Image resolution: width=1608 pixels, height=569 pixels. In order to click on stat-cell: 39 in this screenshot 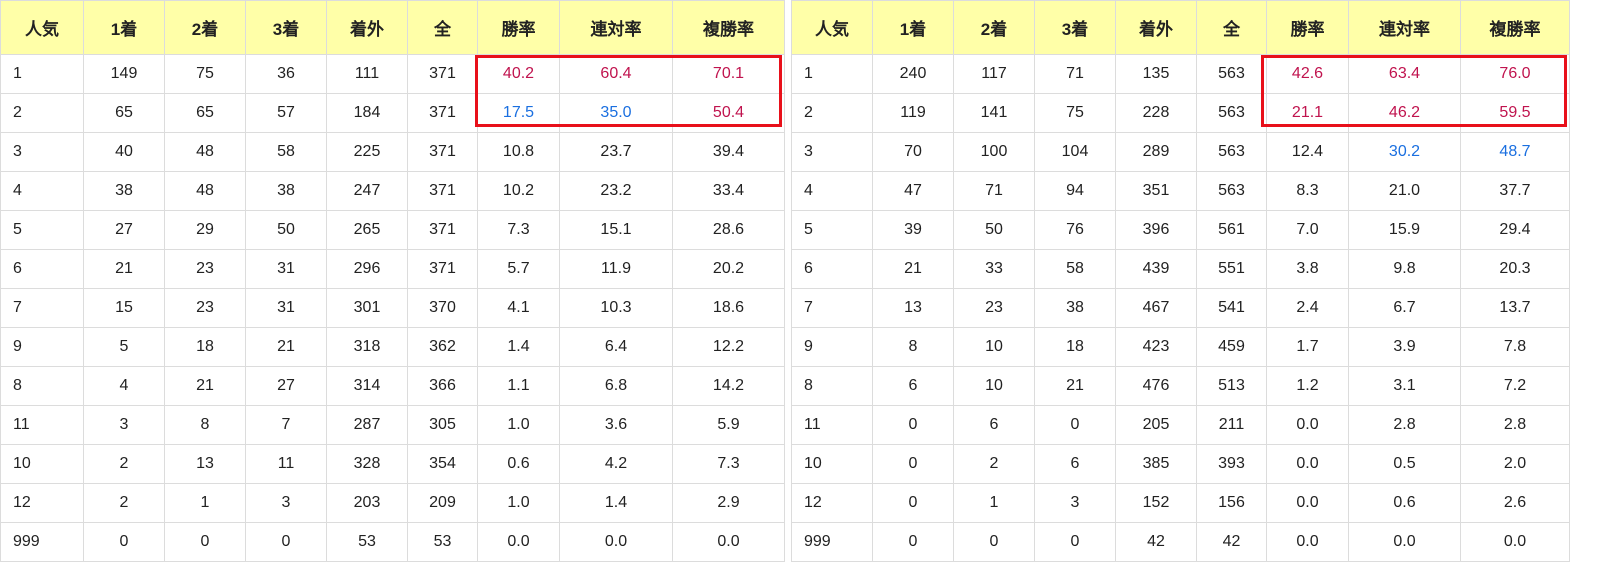, I will do `click(913, 230)`.